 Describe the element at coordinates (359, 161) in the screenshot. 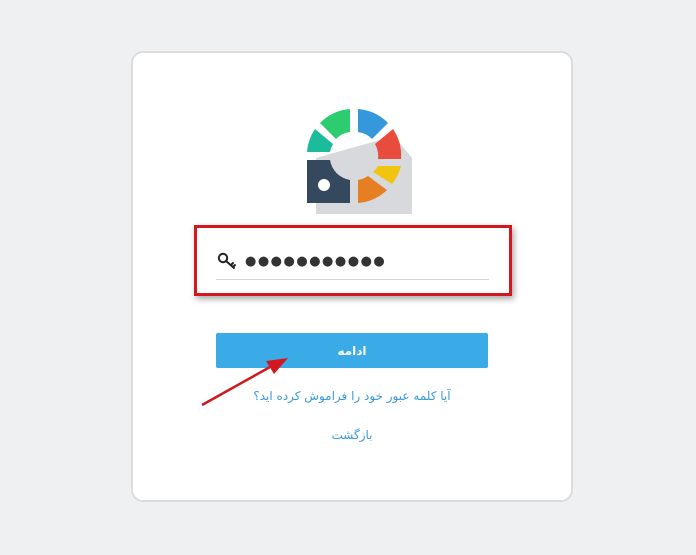

I see `app-logo` at that location.